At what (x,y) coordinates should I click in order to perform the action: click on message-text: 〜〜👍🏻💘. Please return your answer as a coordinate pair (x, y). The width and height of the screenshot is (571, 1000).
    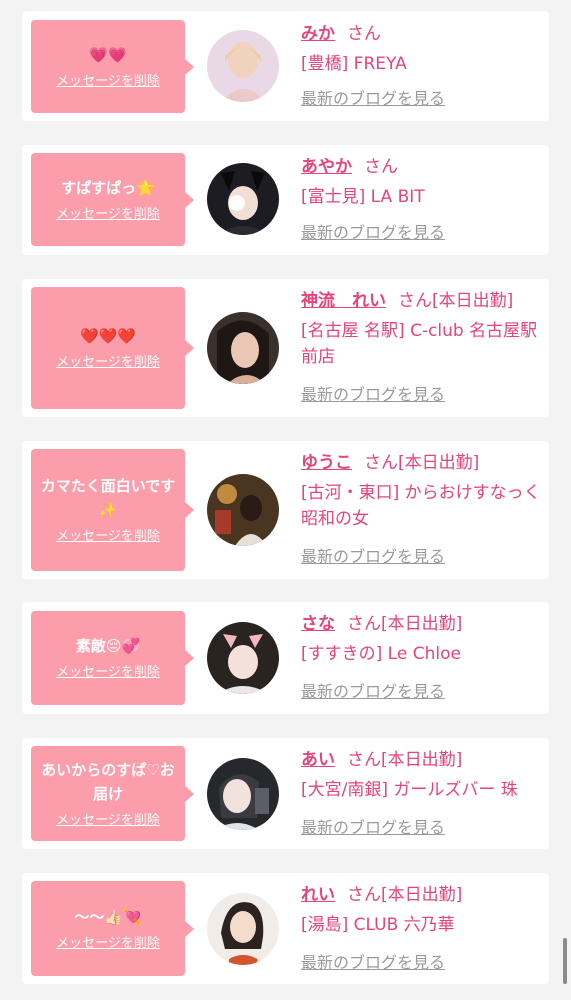
    Looking at the image, I should click on (108, 916).